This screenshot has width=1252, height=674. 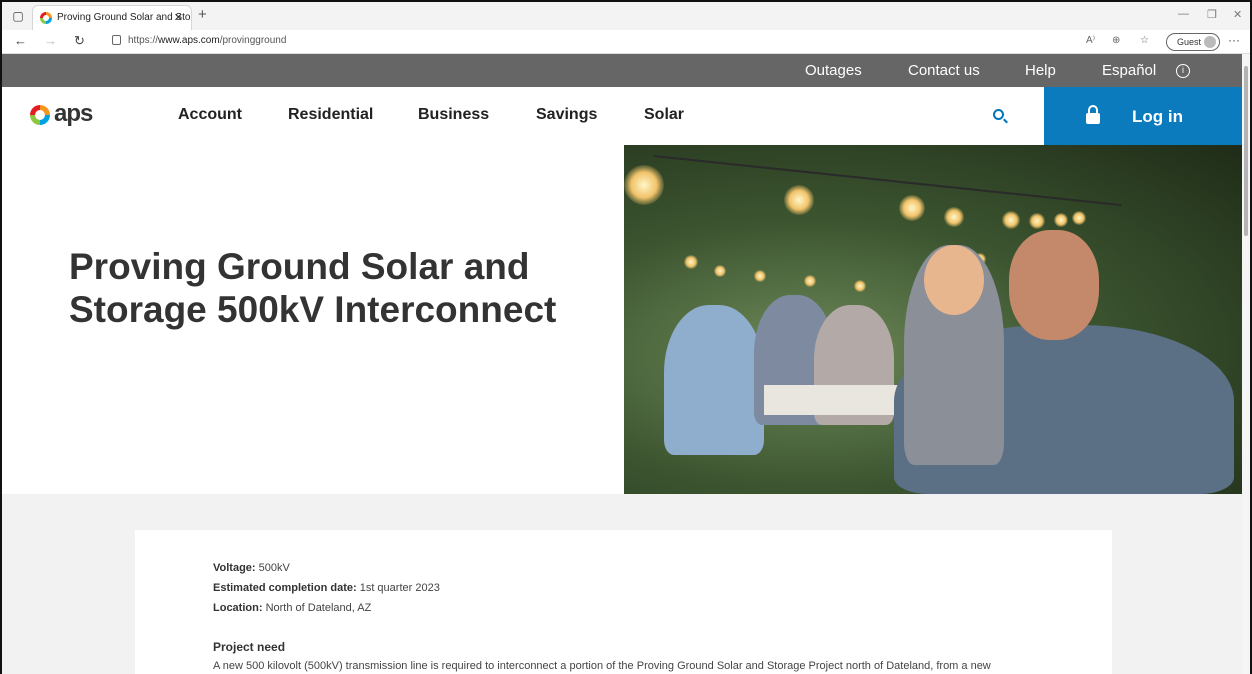 I want to click on avatar, so click(x=1210, y=42).